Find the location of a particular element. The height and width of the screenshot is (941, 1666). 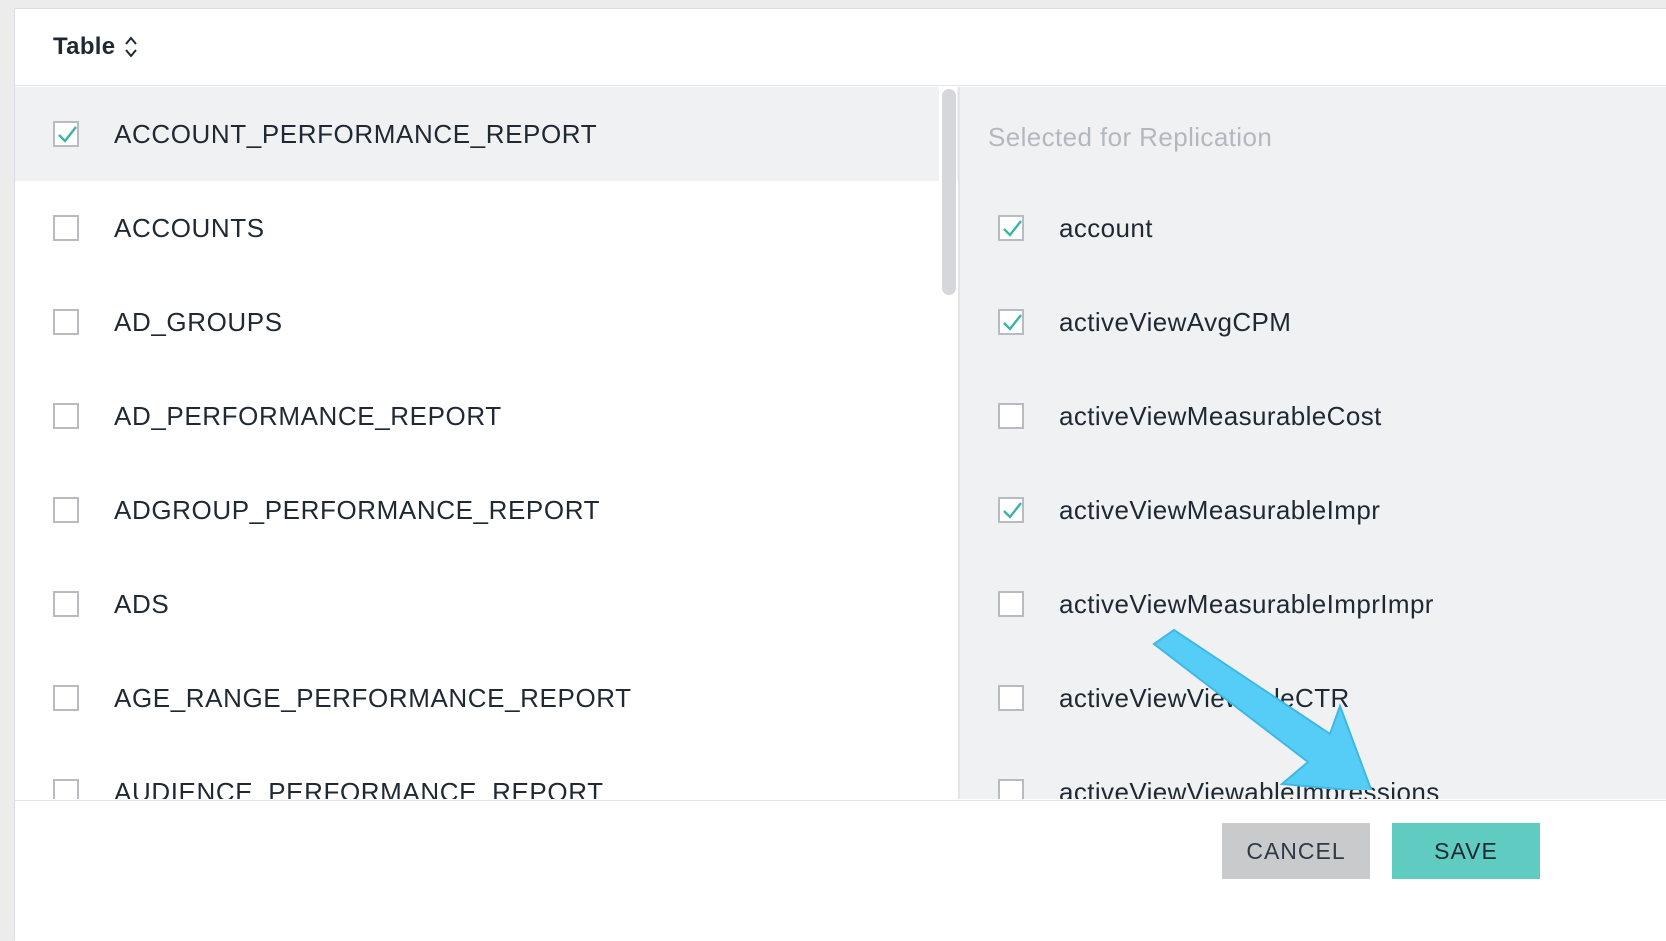

fields-panel-heading: Selected for Replication is located at coordinates (1130, 137).